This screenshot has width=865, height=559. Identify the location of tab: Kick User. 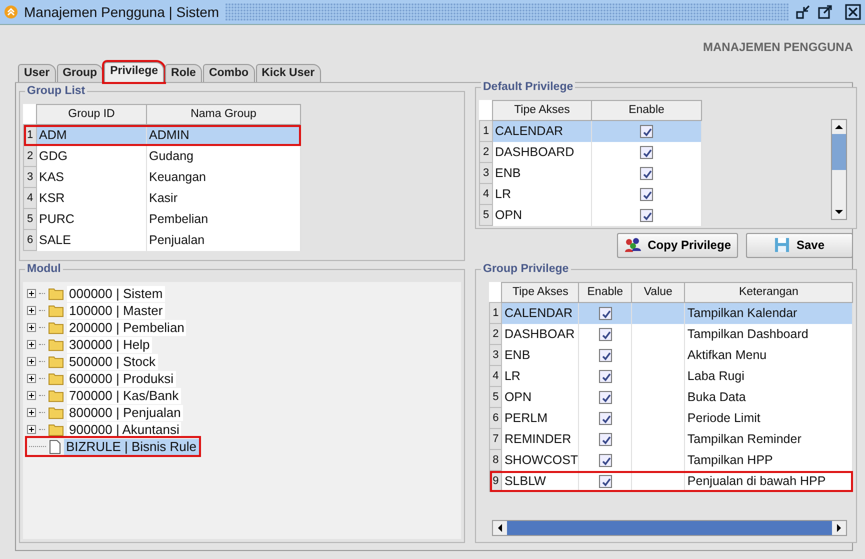
(288, 73).